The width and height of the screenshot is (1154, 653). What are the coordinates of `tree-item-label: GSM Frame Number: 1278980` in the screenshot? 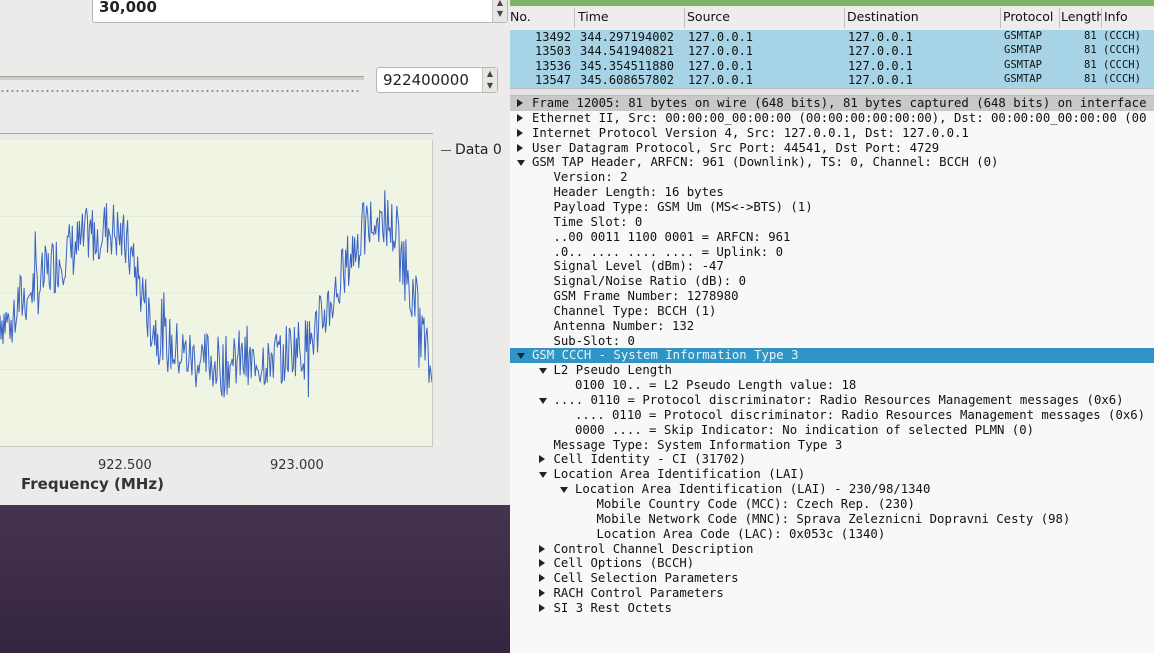 It's located at (646, 296).